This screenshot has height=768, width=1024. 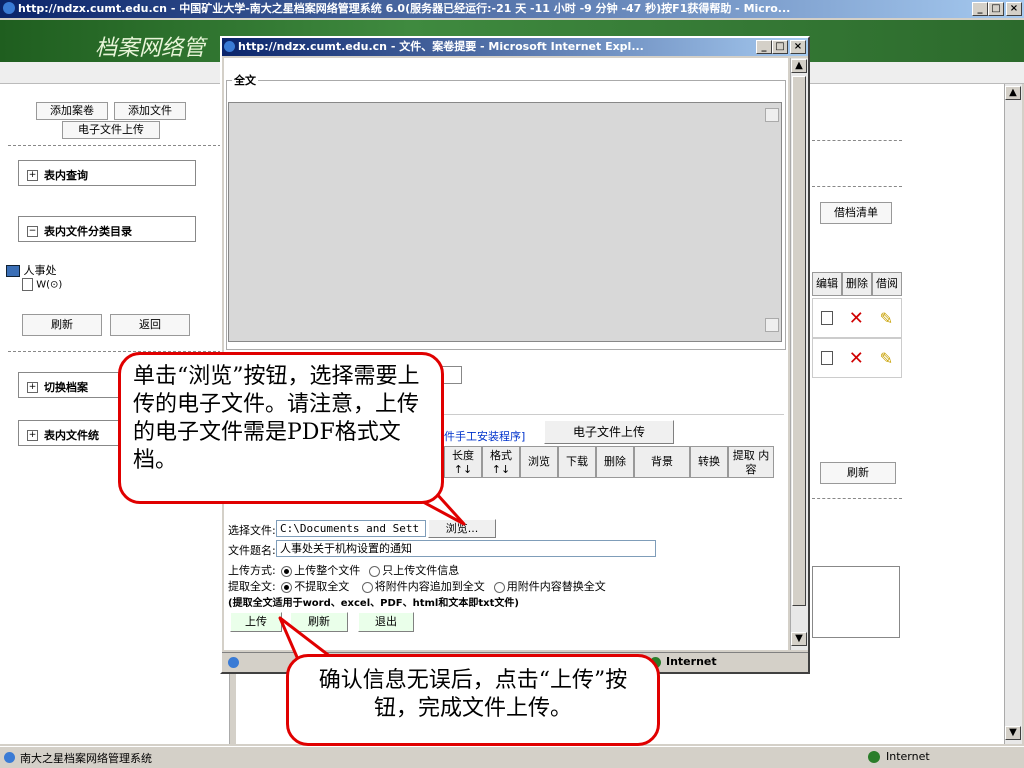 I want to click on extract-append-label: 将附件内容追加到全文, so click(x=429, y=586).